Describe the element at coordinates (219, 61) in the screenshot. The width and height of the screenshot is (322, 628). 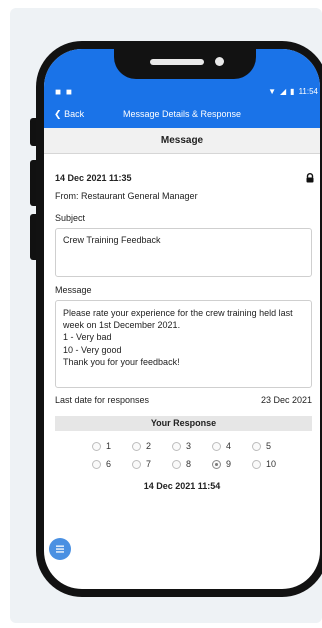
I see `front-camera` at that location.